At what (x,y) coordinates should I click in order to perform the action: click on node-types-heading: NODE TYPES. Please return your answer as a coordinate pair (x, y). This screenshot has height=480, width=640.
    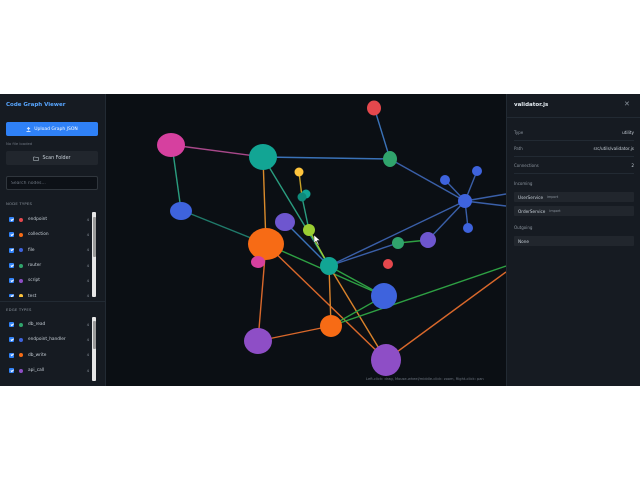
    Looking at the image, I should click on (19, 203).